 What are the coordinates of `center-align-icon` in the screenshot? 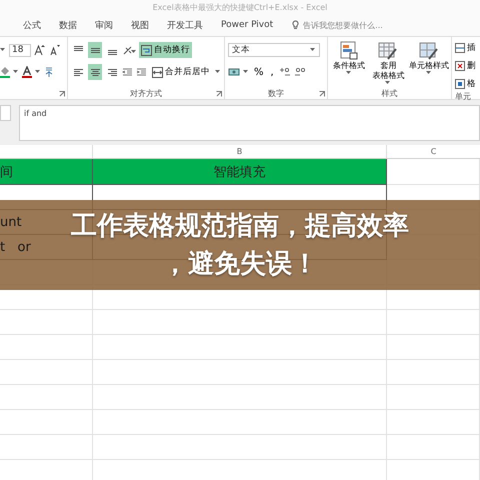 It's located at (95, 72).